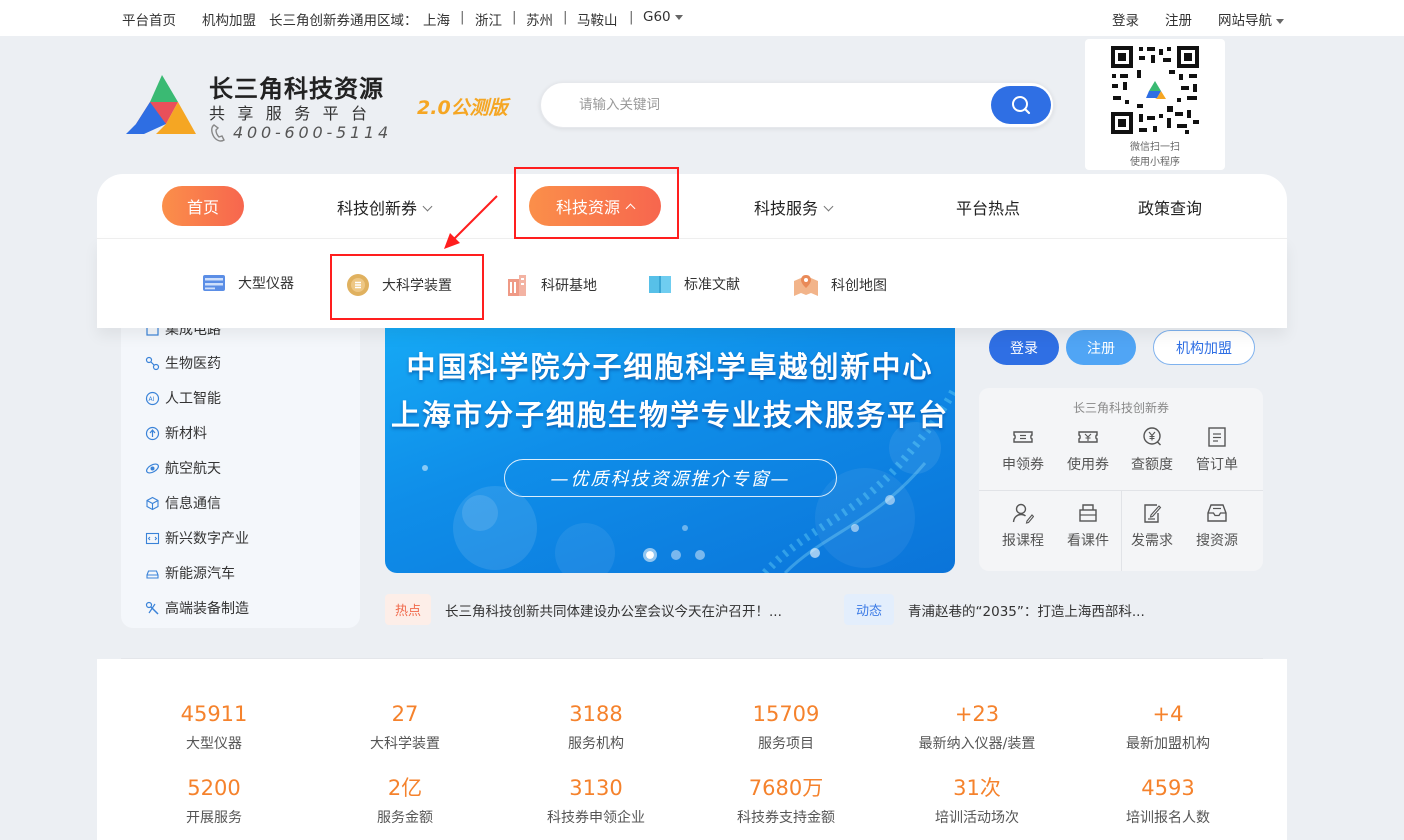  I want to click on stat-value: 4593, so click(1168, 788).